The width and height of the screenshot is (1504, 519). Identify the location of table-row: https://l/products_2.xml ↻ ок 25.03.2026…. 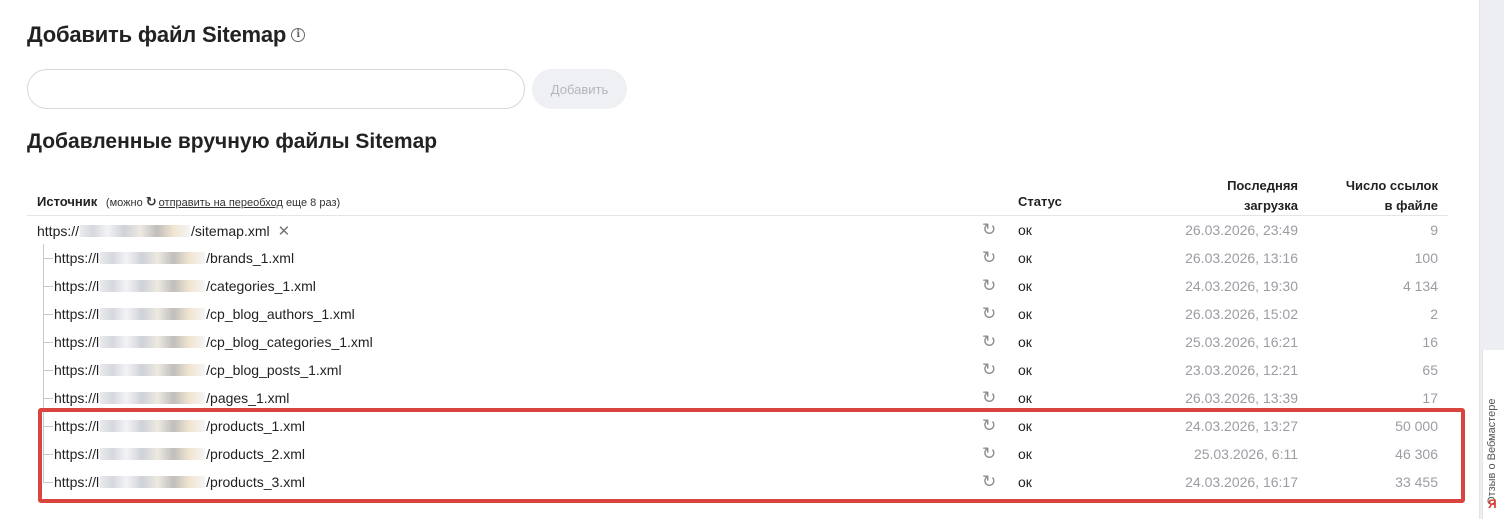
(737, 454).